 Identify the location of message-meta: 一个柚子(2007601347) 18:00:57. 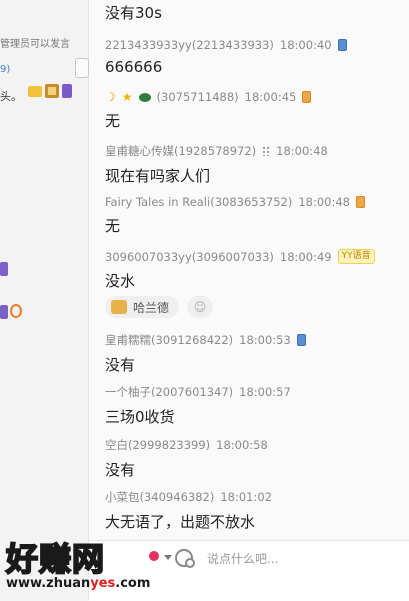
(255, 392).